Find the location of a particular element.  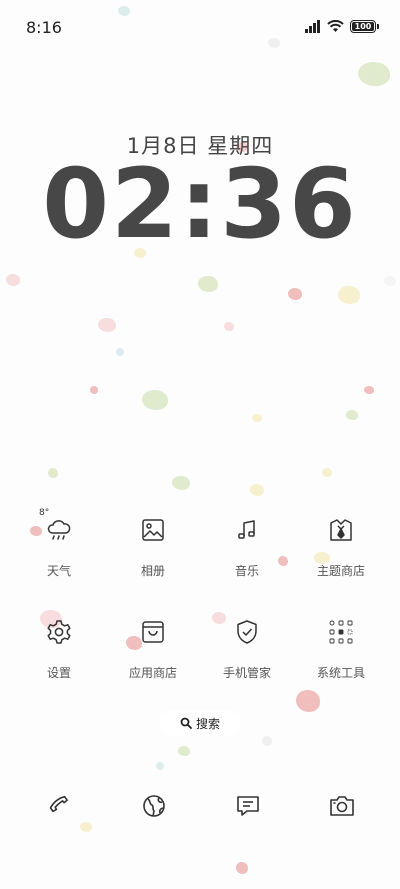

phone-icon is located at coordinates (58, 804).